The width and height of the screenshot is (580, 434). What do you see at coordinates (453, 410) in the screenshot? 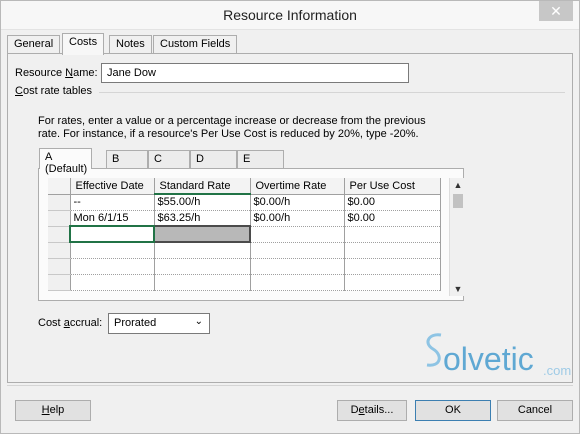
I see `ok-button: OK` at bounding box center [453, 410].